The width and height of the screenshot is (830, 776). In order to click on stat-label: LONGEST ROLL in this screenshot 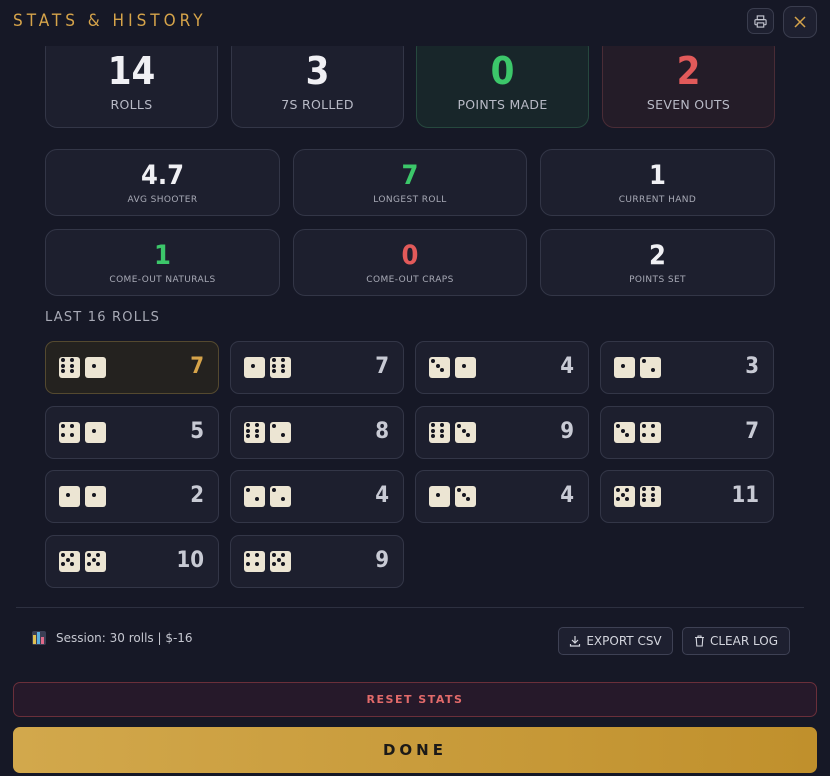, I will do `click(410, 200)`.